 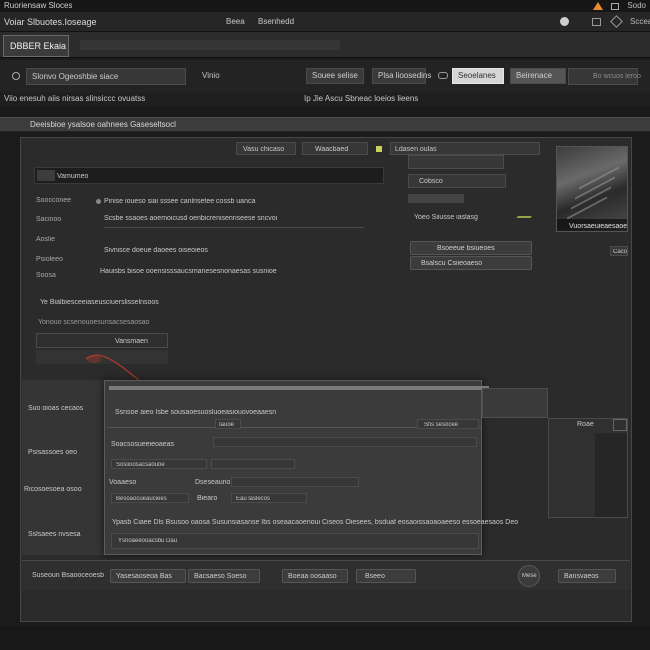 I want to click on location-text: Slonvo Ogeoshbie siace, so click(x=75, y=77).